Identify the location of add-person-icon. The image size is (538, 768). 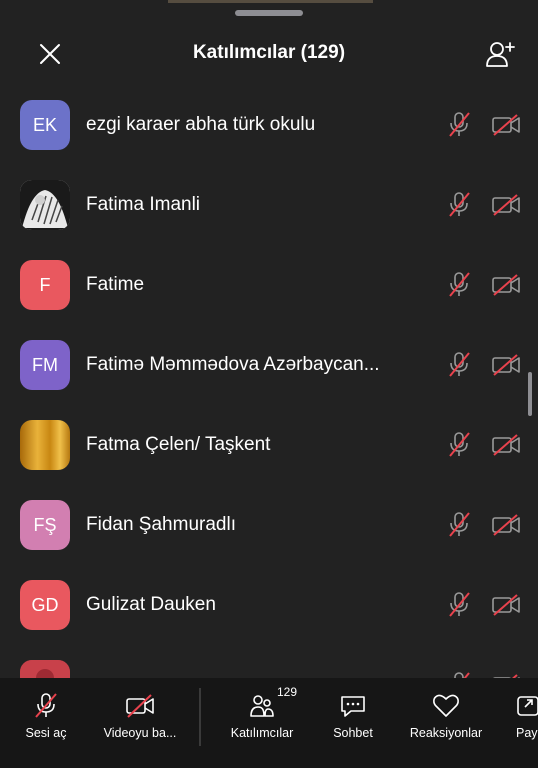
(500, 54).